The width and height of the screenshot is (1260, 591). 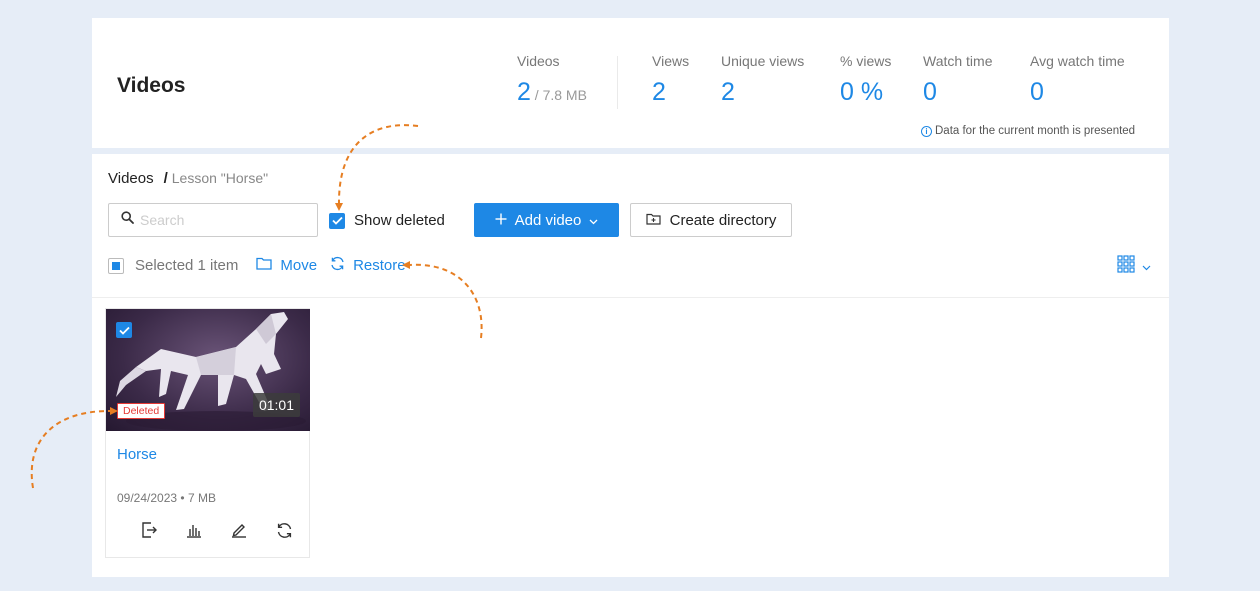 I want to click on selection-count: Selected 1 item, so click(x=187, y=265).